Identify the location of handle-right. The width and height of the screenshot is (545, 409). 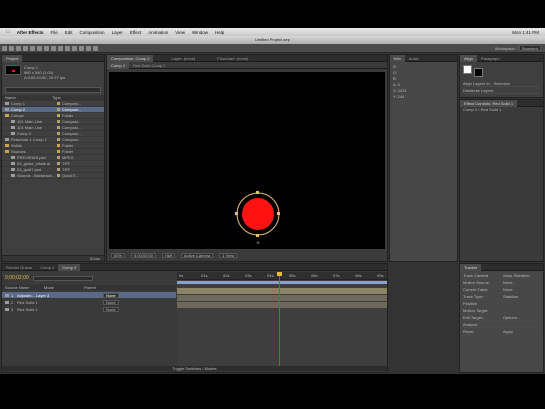
(278, 213).